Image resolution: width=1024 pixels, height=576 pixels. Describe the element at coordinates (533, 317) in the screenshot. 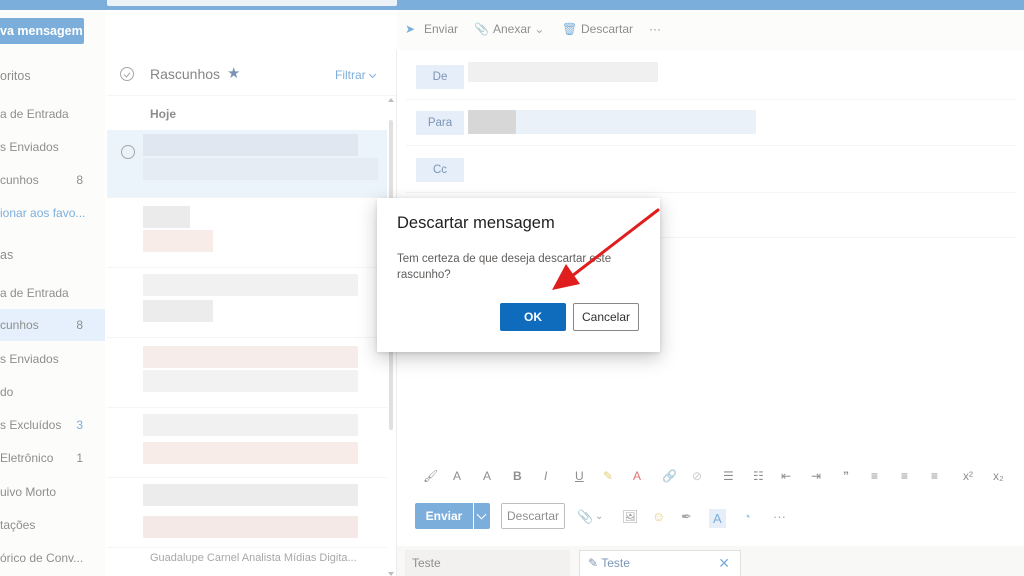

I see `ok-button: OK` at that location.